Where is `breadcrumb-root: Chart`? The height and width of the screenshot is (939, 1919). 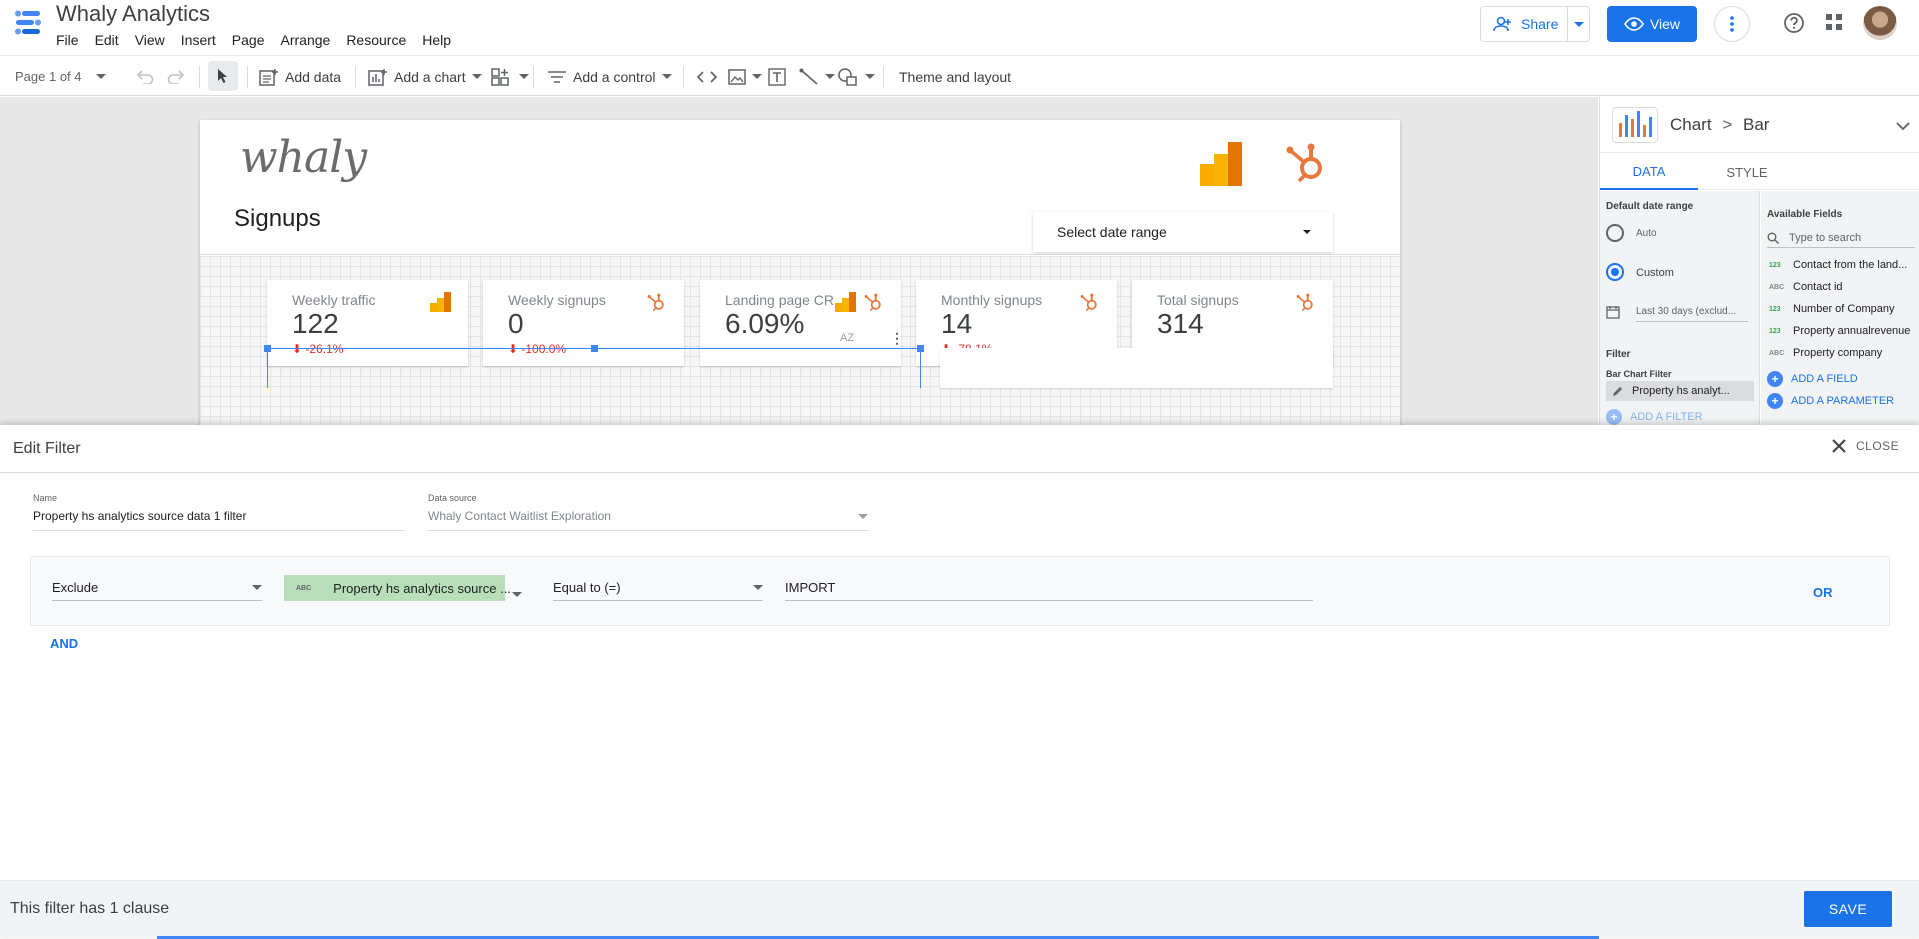 breadcrumb-root: Chart is located at coordinates (1691, 124).